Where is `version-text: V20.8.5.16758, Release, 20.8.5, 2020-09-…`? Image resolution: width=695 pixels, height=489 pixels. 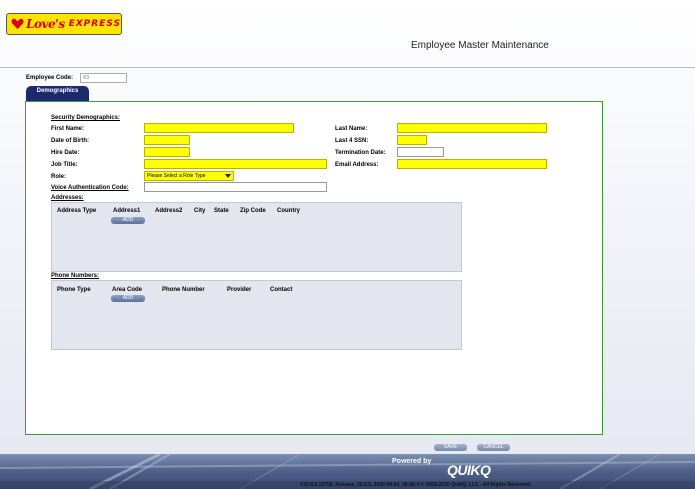 version-text: V20.8.5.16758, Release, 20.8.5, 2020-09-… is located at coordinates (416, 485).